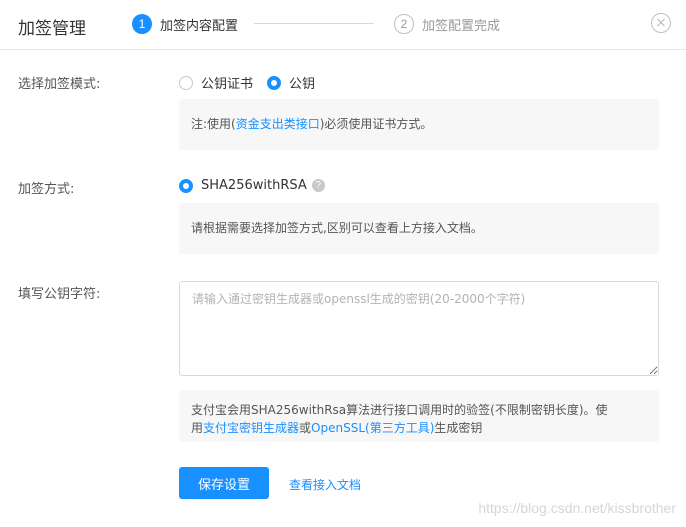 This screenshot has width=686, height=527. Describe the element at coordinates (419, 328) in the screenshot. I see `public-key-input` at that location.